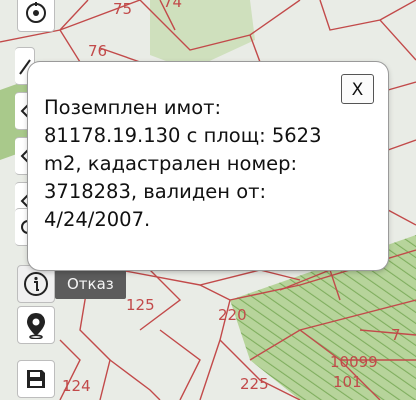 The width and height of the screenshot is (416, 400). I want to click on parcel-label: 124, so click(76, 386).